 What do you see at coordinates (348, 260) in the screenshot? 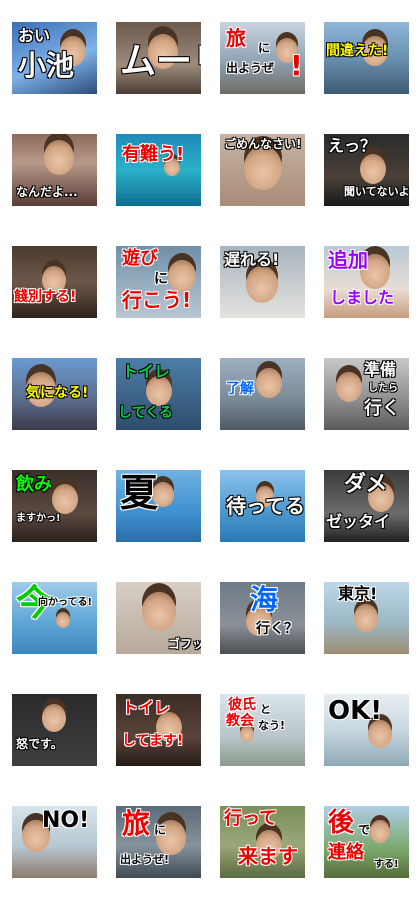
I see `sticker-caption: 追加` at bounding box center [348, 260].